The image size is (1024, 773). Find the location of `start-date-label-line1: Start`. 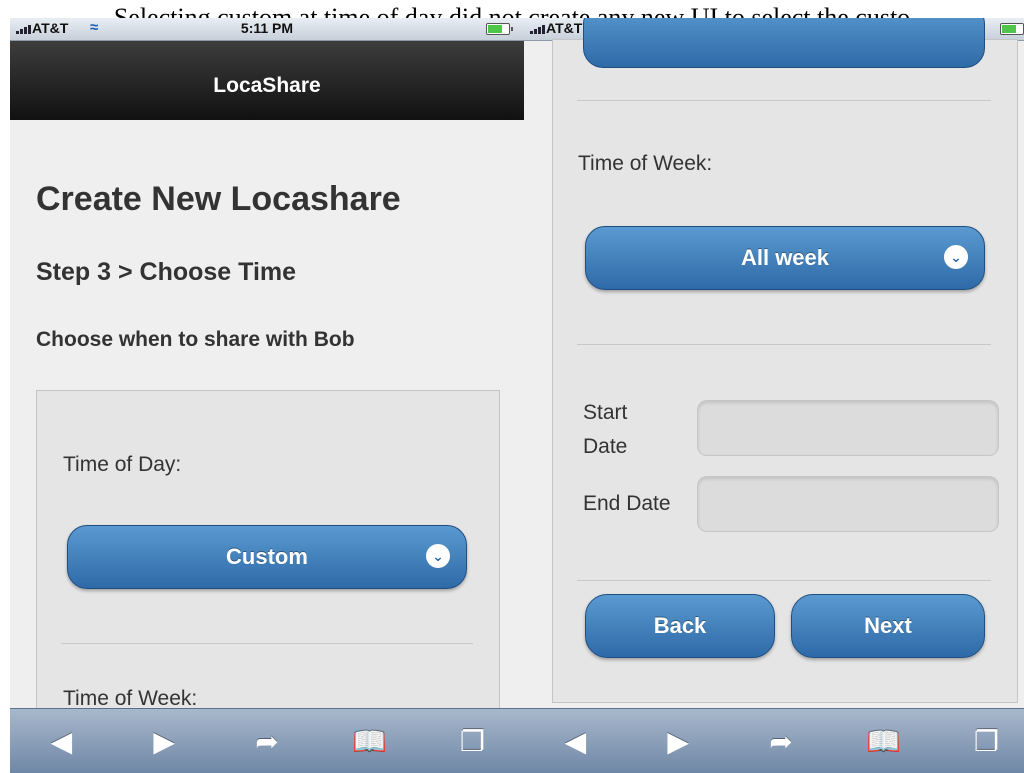

start-date-label-line1: Start is located at coordinates (605, 412).